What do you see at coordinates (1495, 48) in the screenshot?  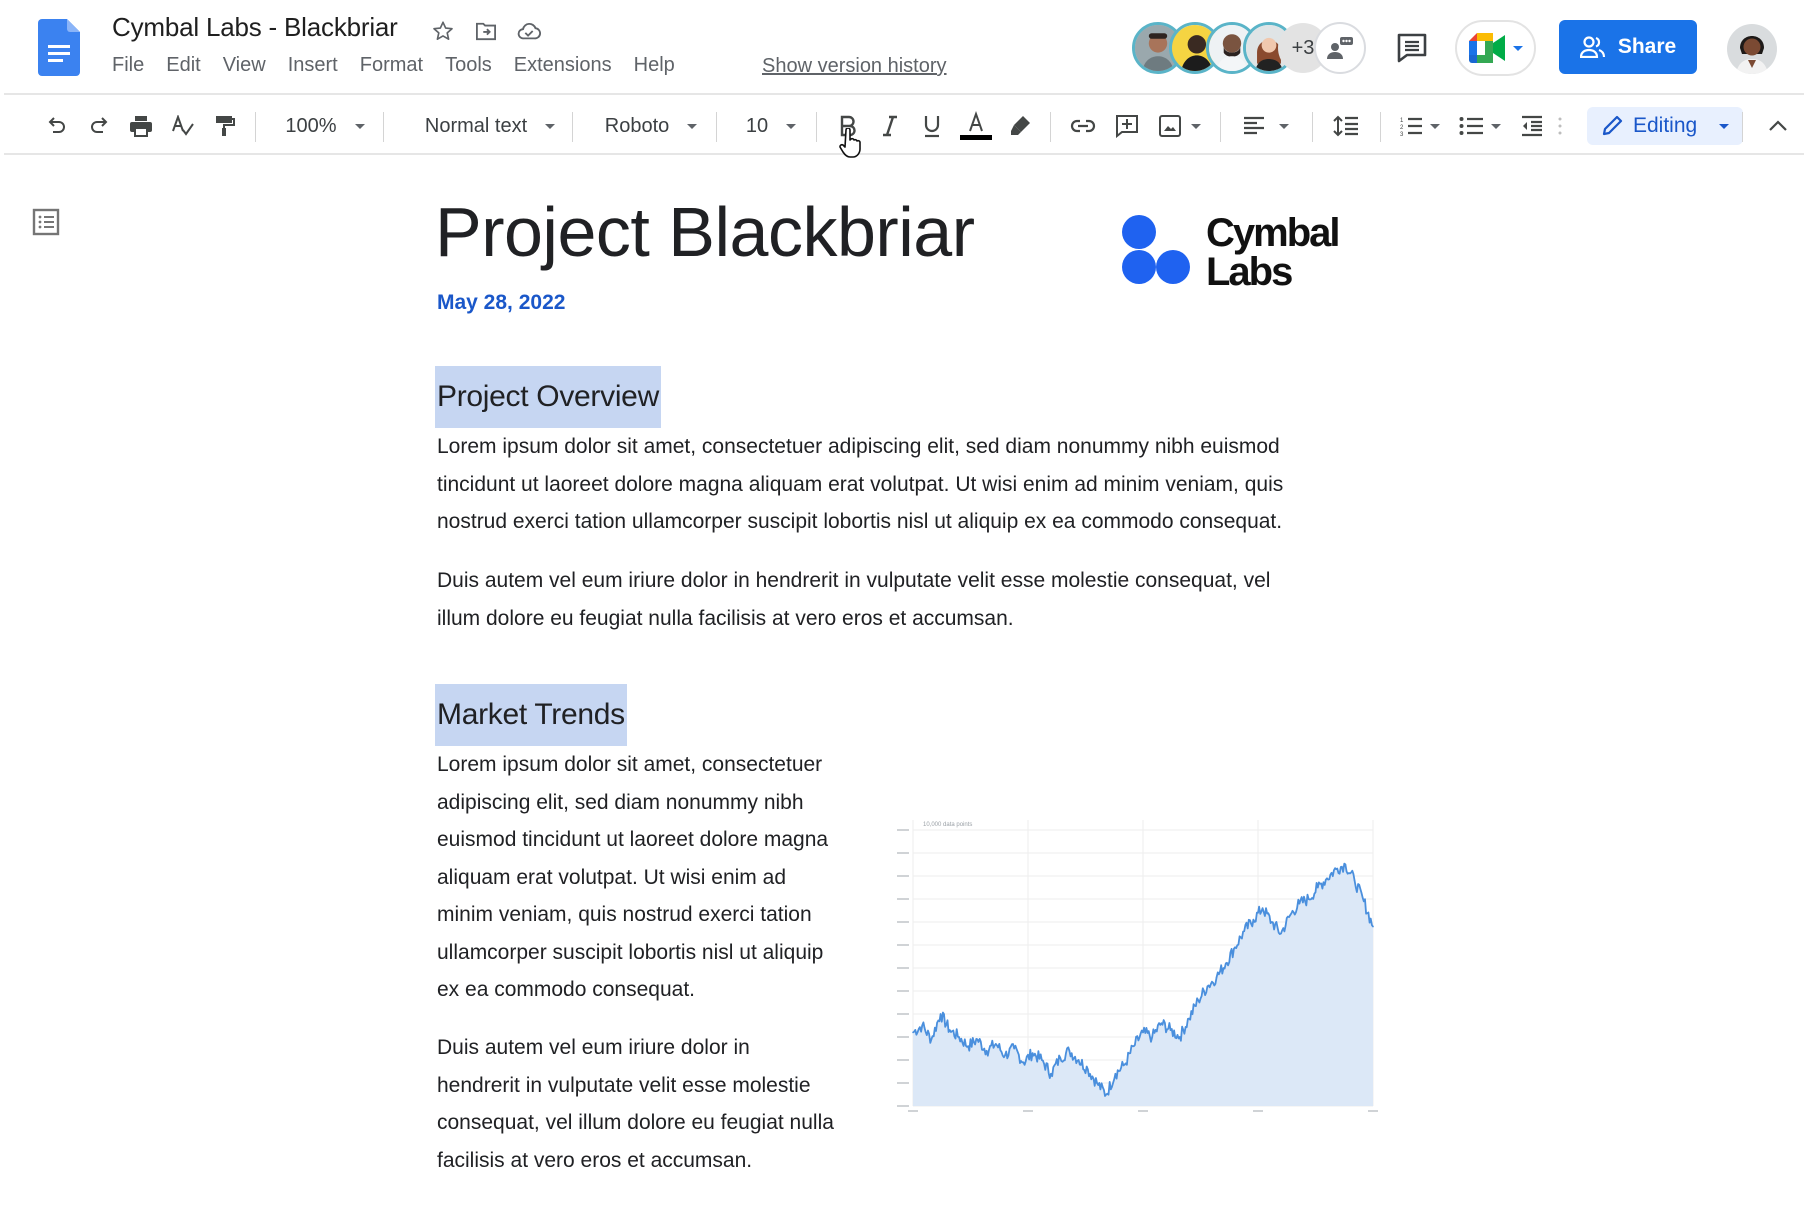 I see `meet-button` at bounding box center [1495, 48].